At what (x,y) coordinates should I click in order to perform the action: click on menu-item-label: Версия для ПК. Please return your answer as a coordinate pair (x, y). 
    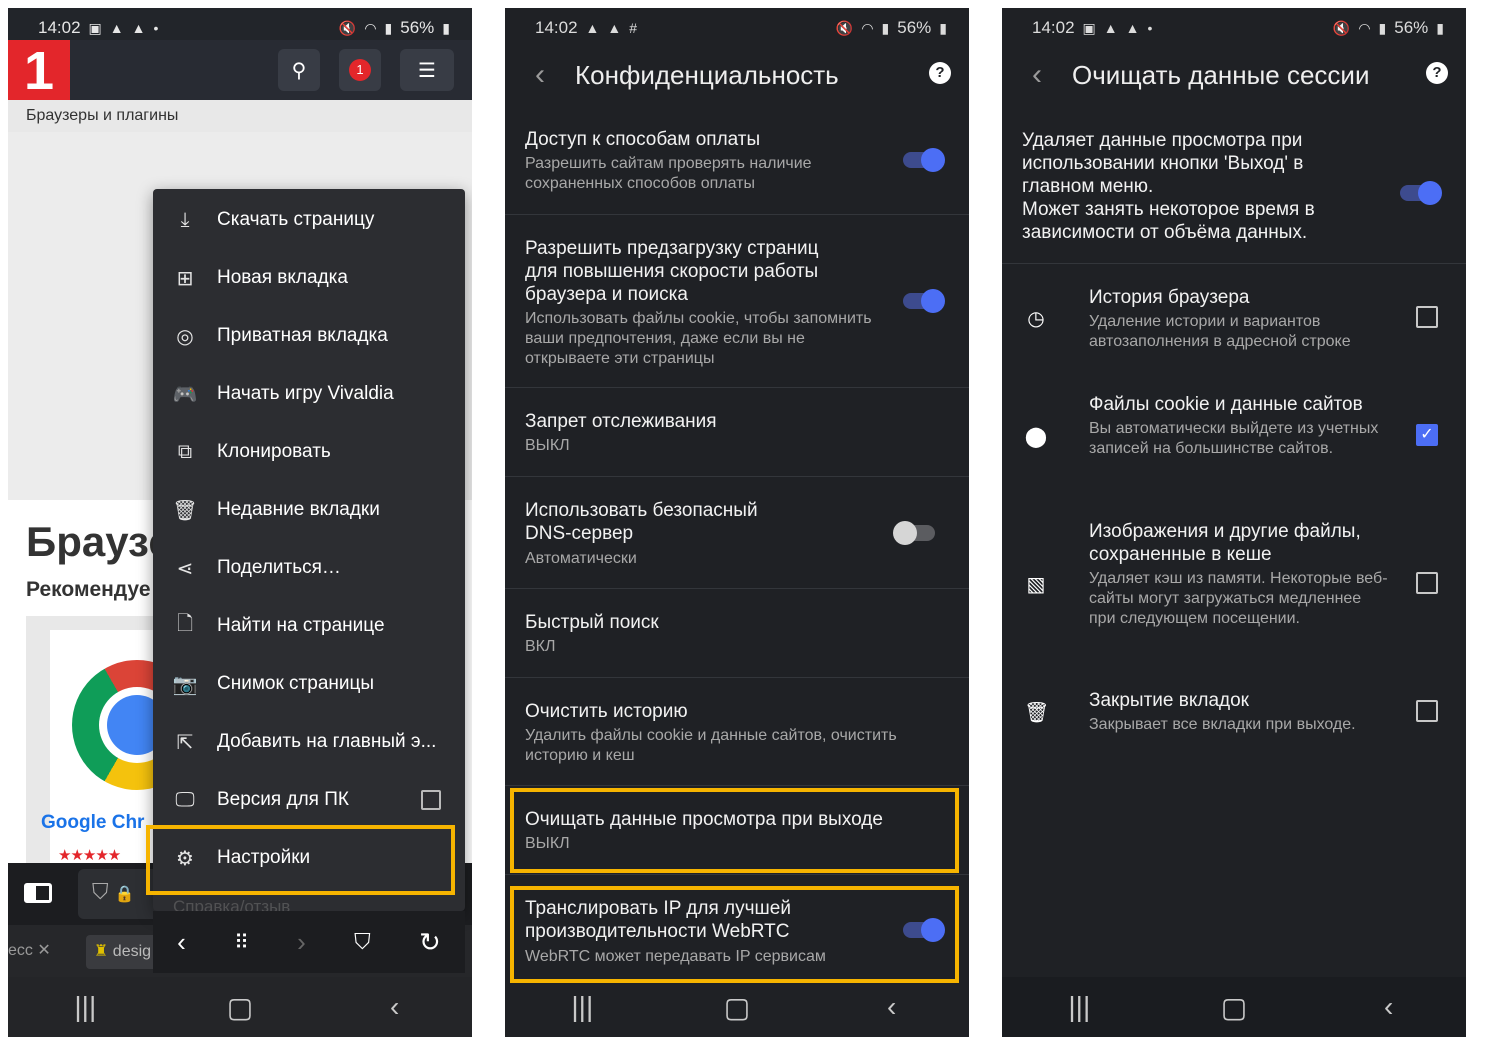
    Looking at the image, I should click on (283, 799).